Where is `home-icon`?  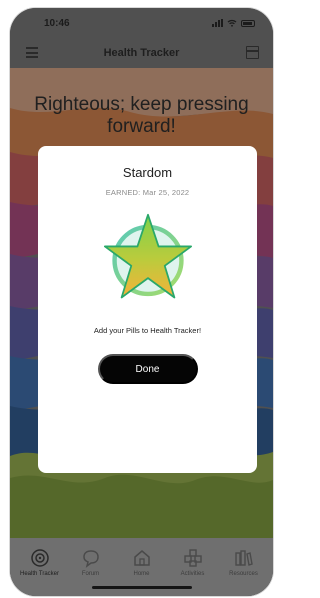
home-icon is located at coordinates (141, 558).